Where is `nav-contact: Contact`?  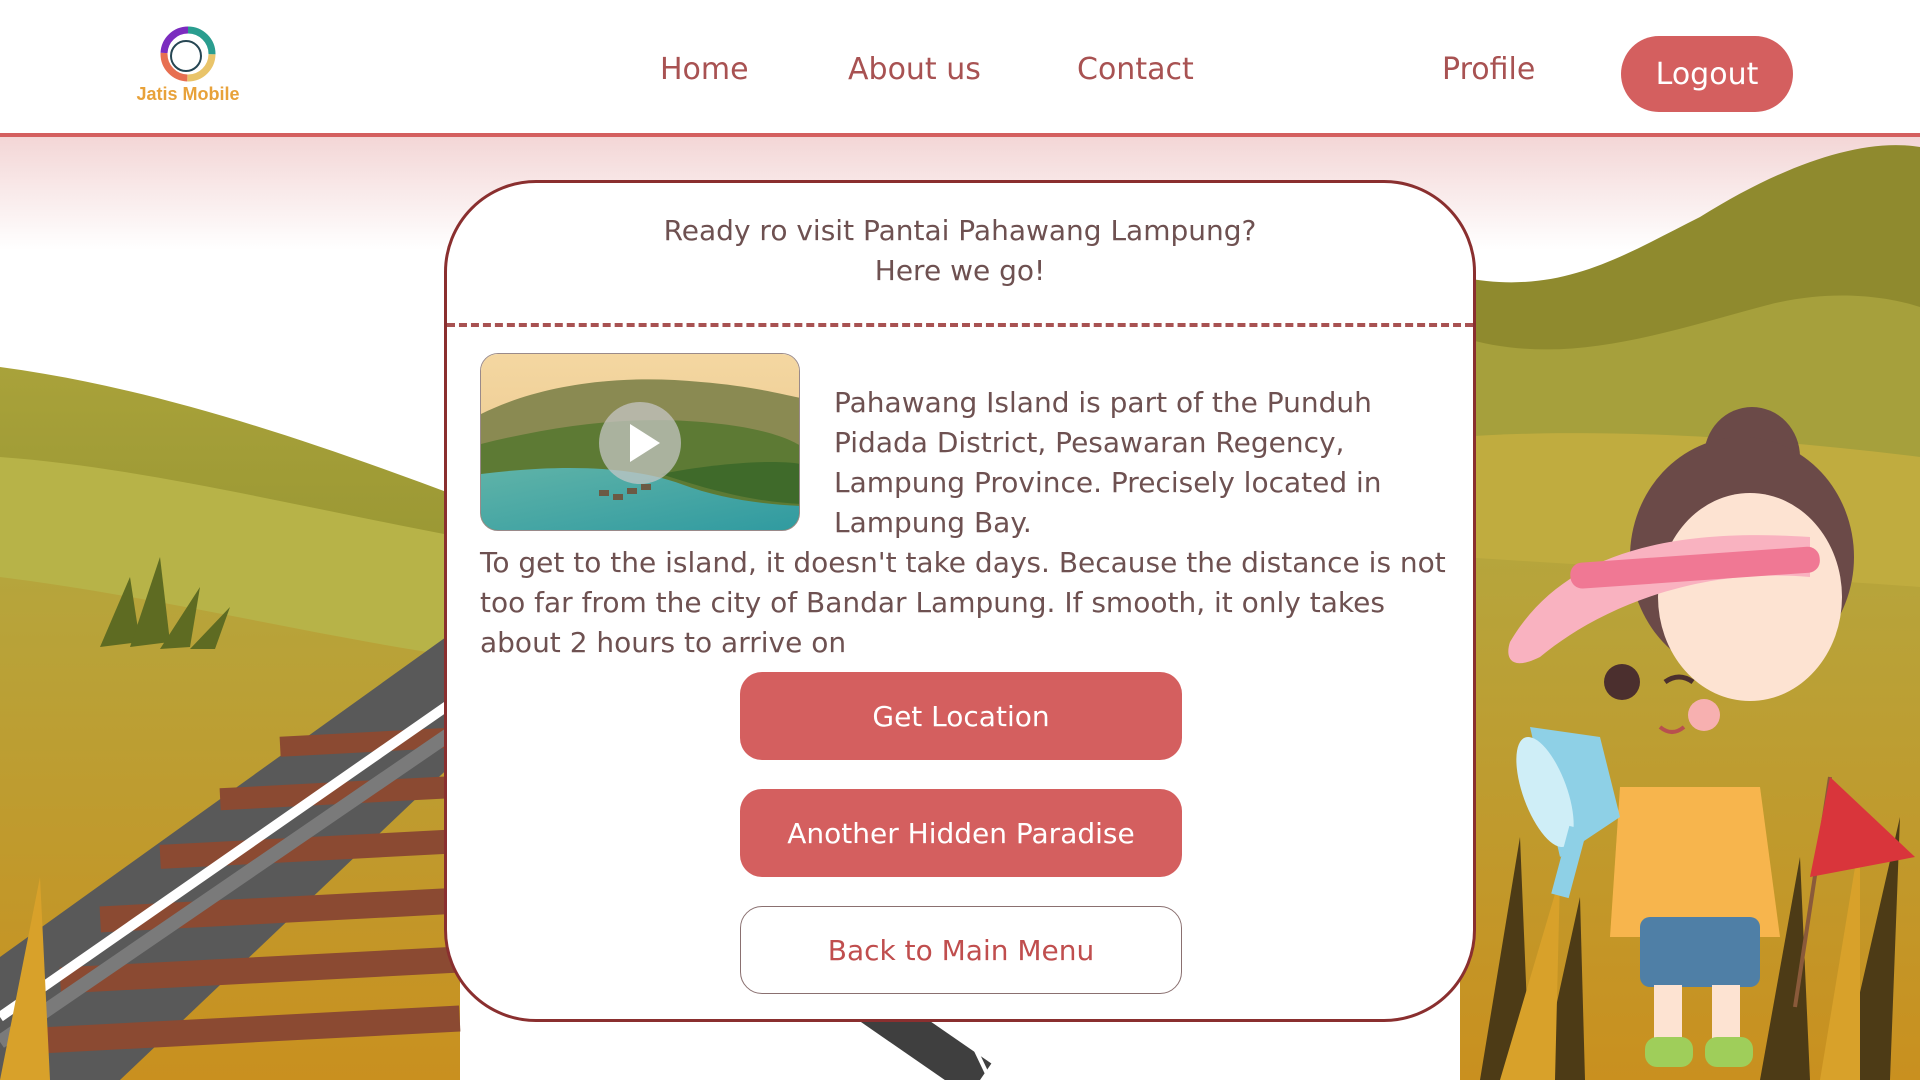
nav-contact: Contact is located at coordinates (1135, 69).